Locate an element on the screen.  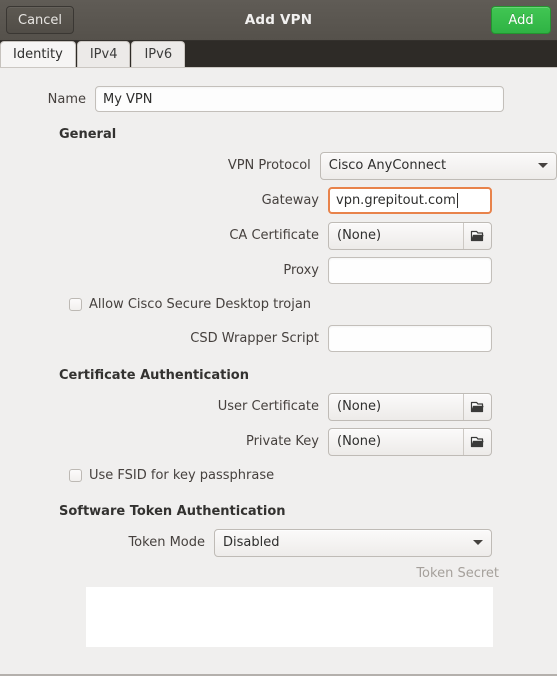
tab-ipv4: IPv4 is located at coordinates (103, 54).